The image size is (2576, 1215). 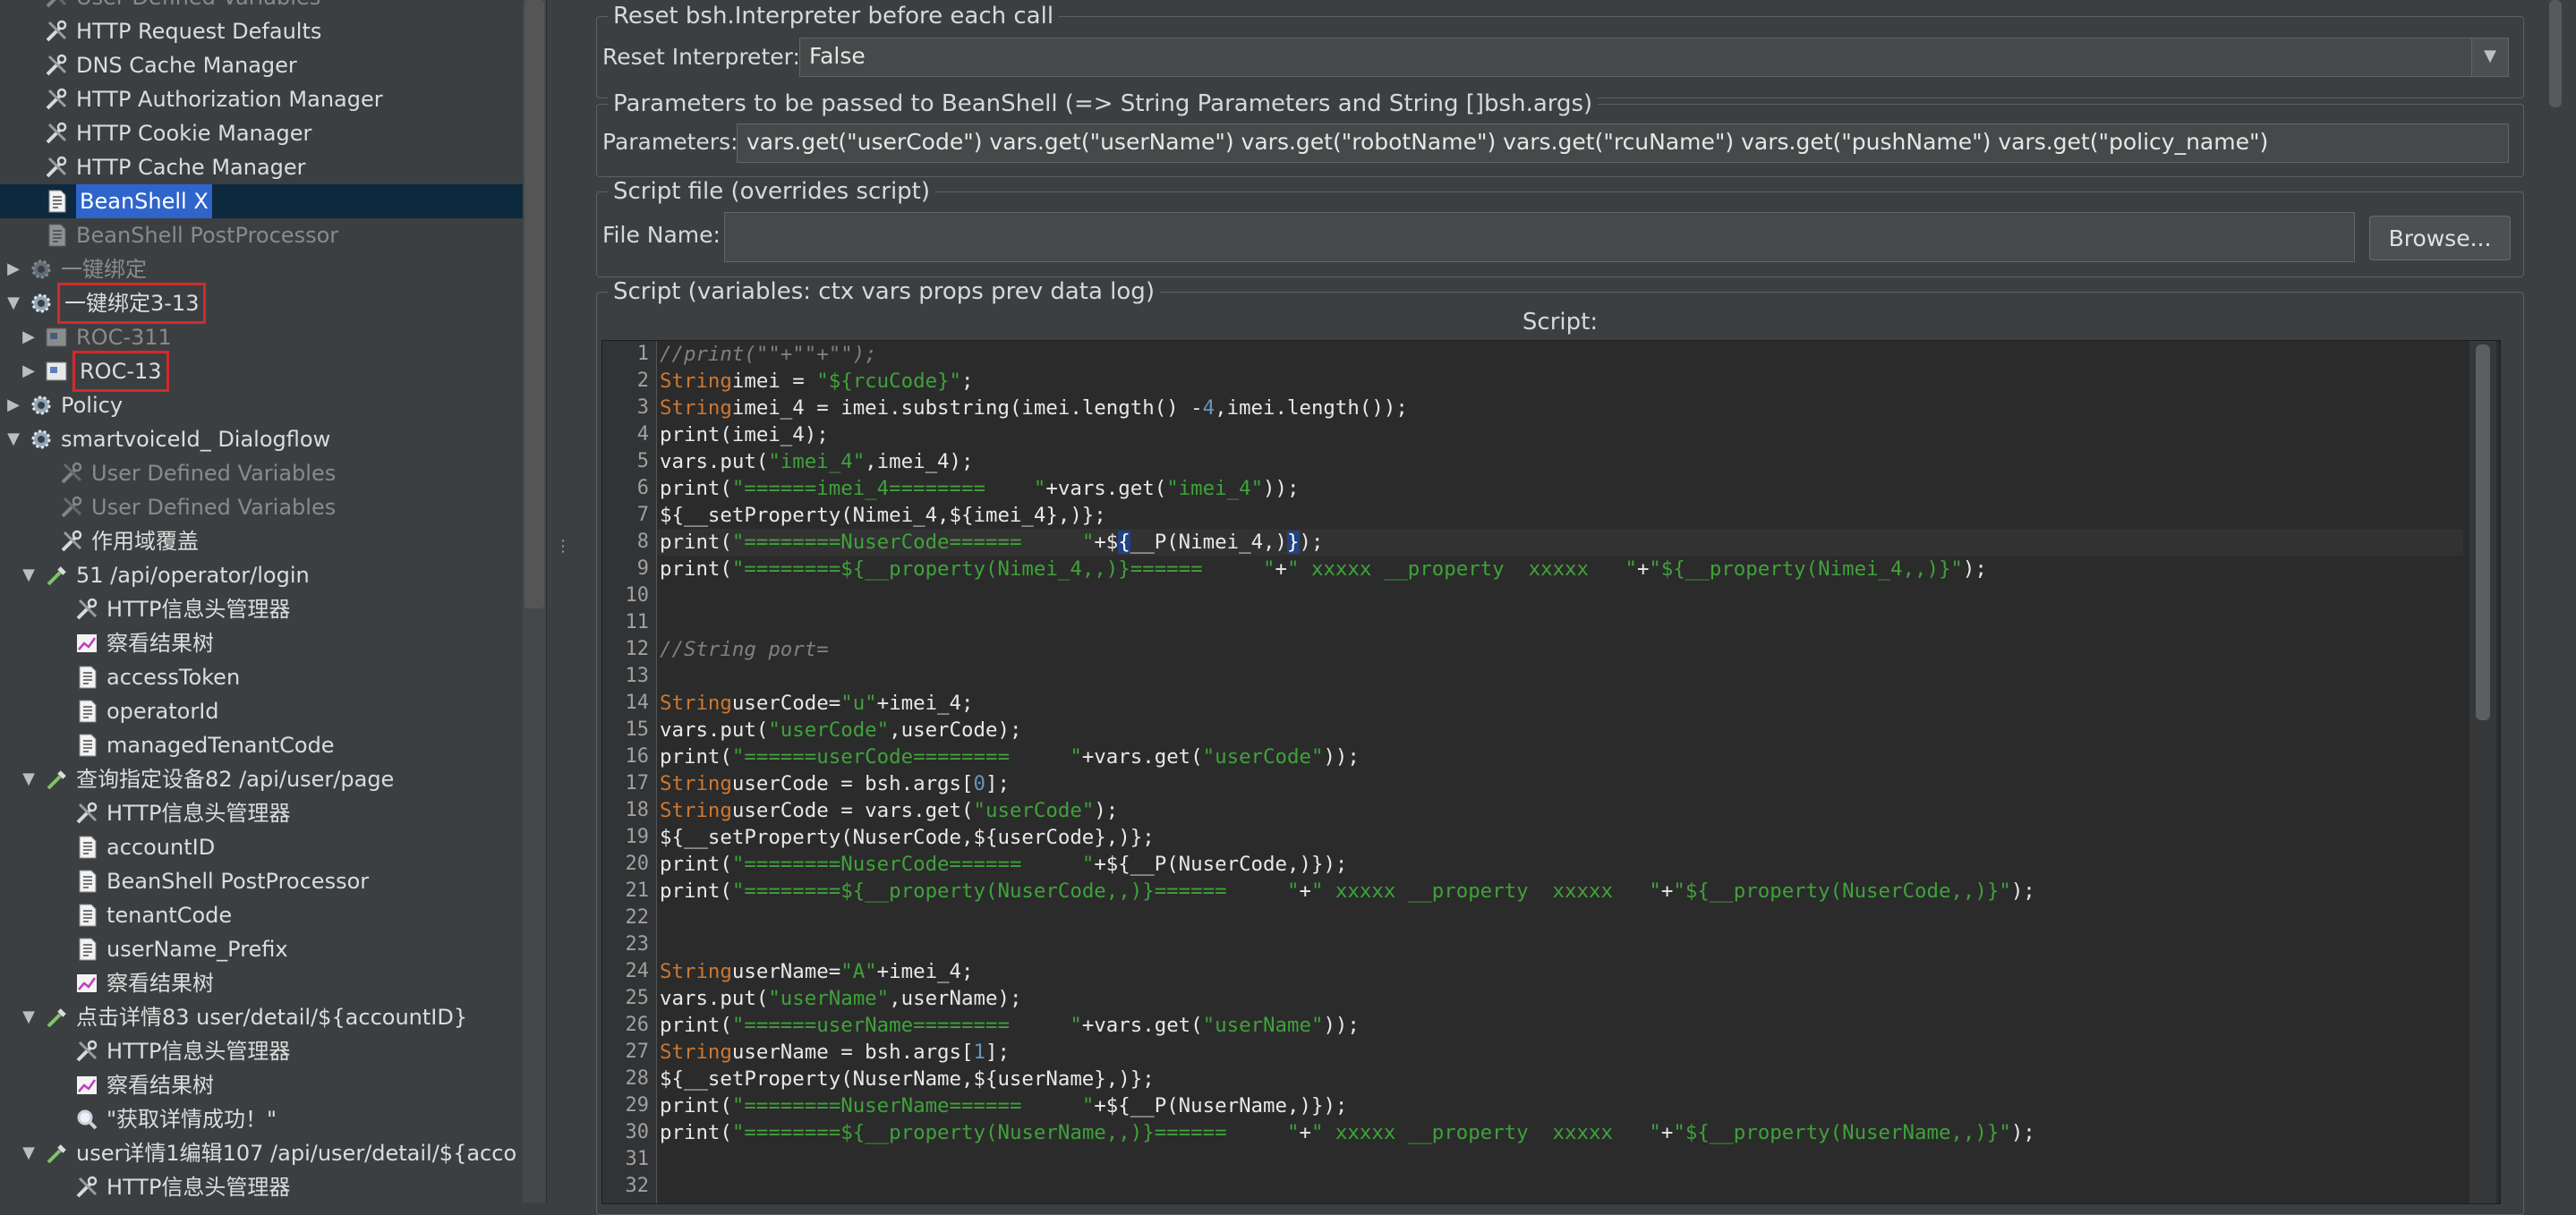 What do you see at coordinates (714, 999) in the screenshot?
I see `code-token: vars.put(` at bounding box center [714, 999].